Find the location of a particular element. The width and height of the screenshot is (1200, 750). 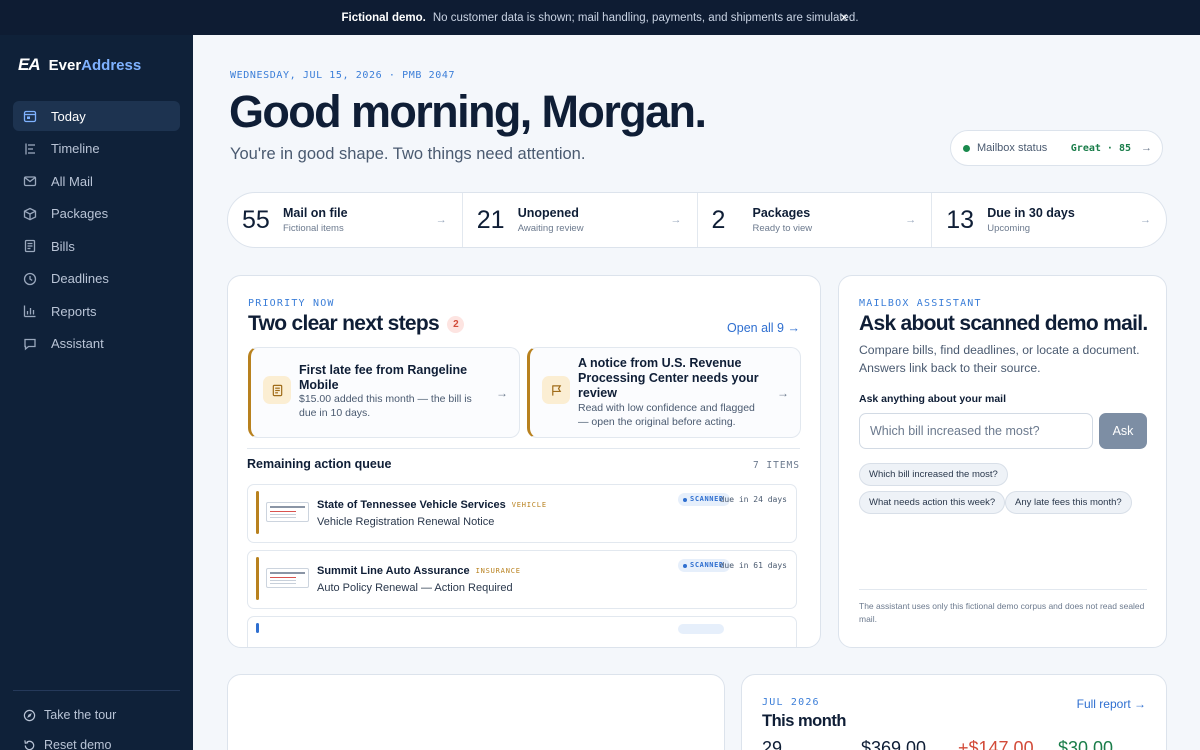

sidebar-item-label: Deadlines is located at coordinates (80, 278).